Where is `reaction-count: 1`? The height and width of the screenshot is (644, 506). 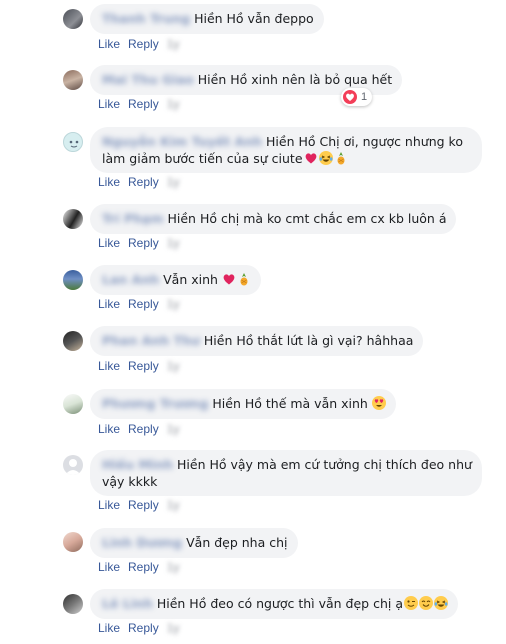 reaction-count: 1 is located at coordinates (364, 97).